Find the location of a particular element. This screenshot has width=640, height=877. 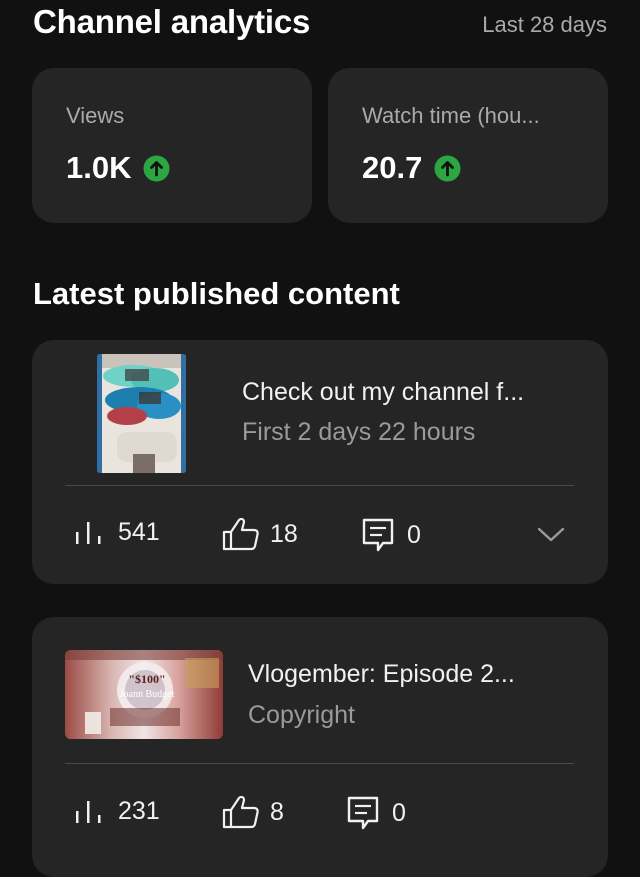

views-stat-value: 1.0K is located at coordinates (99, 167).